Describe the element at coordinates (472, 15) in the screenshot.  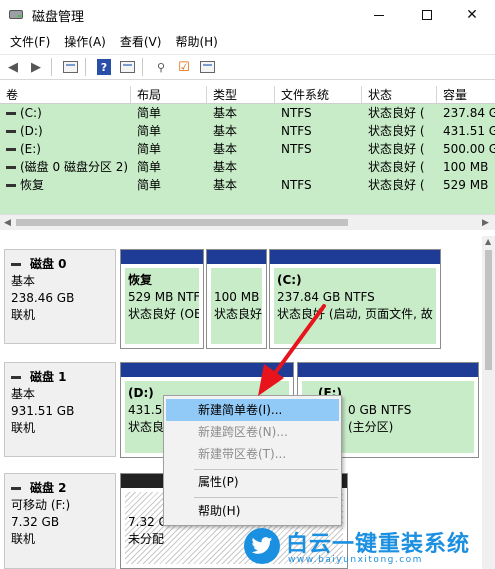
I see `close-button: ✕` at that location.